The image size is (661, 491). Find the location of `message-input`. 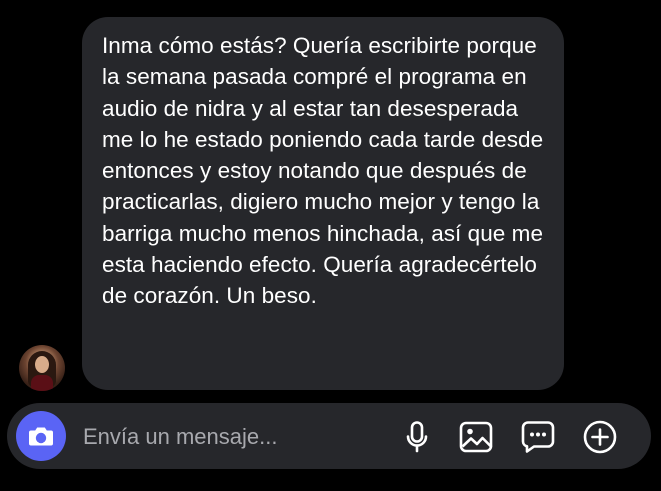

message-input is located at coordinates (233, 437).